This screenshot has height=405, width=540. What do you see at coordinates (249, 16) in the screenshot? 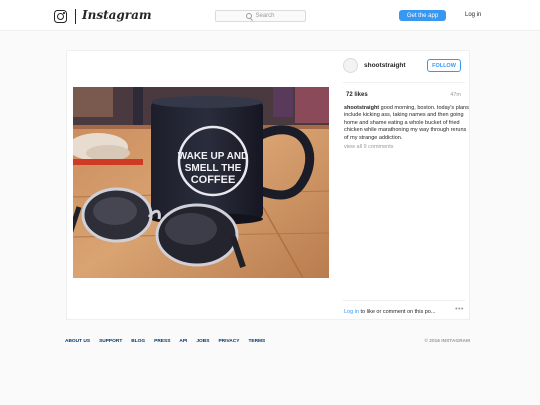
I see `search-icon` at bounding box center [249, 16].